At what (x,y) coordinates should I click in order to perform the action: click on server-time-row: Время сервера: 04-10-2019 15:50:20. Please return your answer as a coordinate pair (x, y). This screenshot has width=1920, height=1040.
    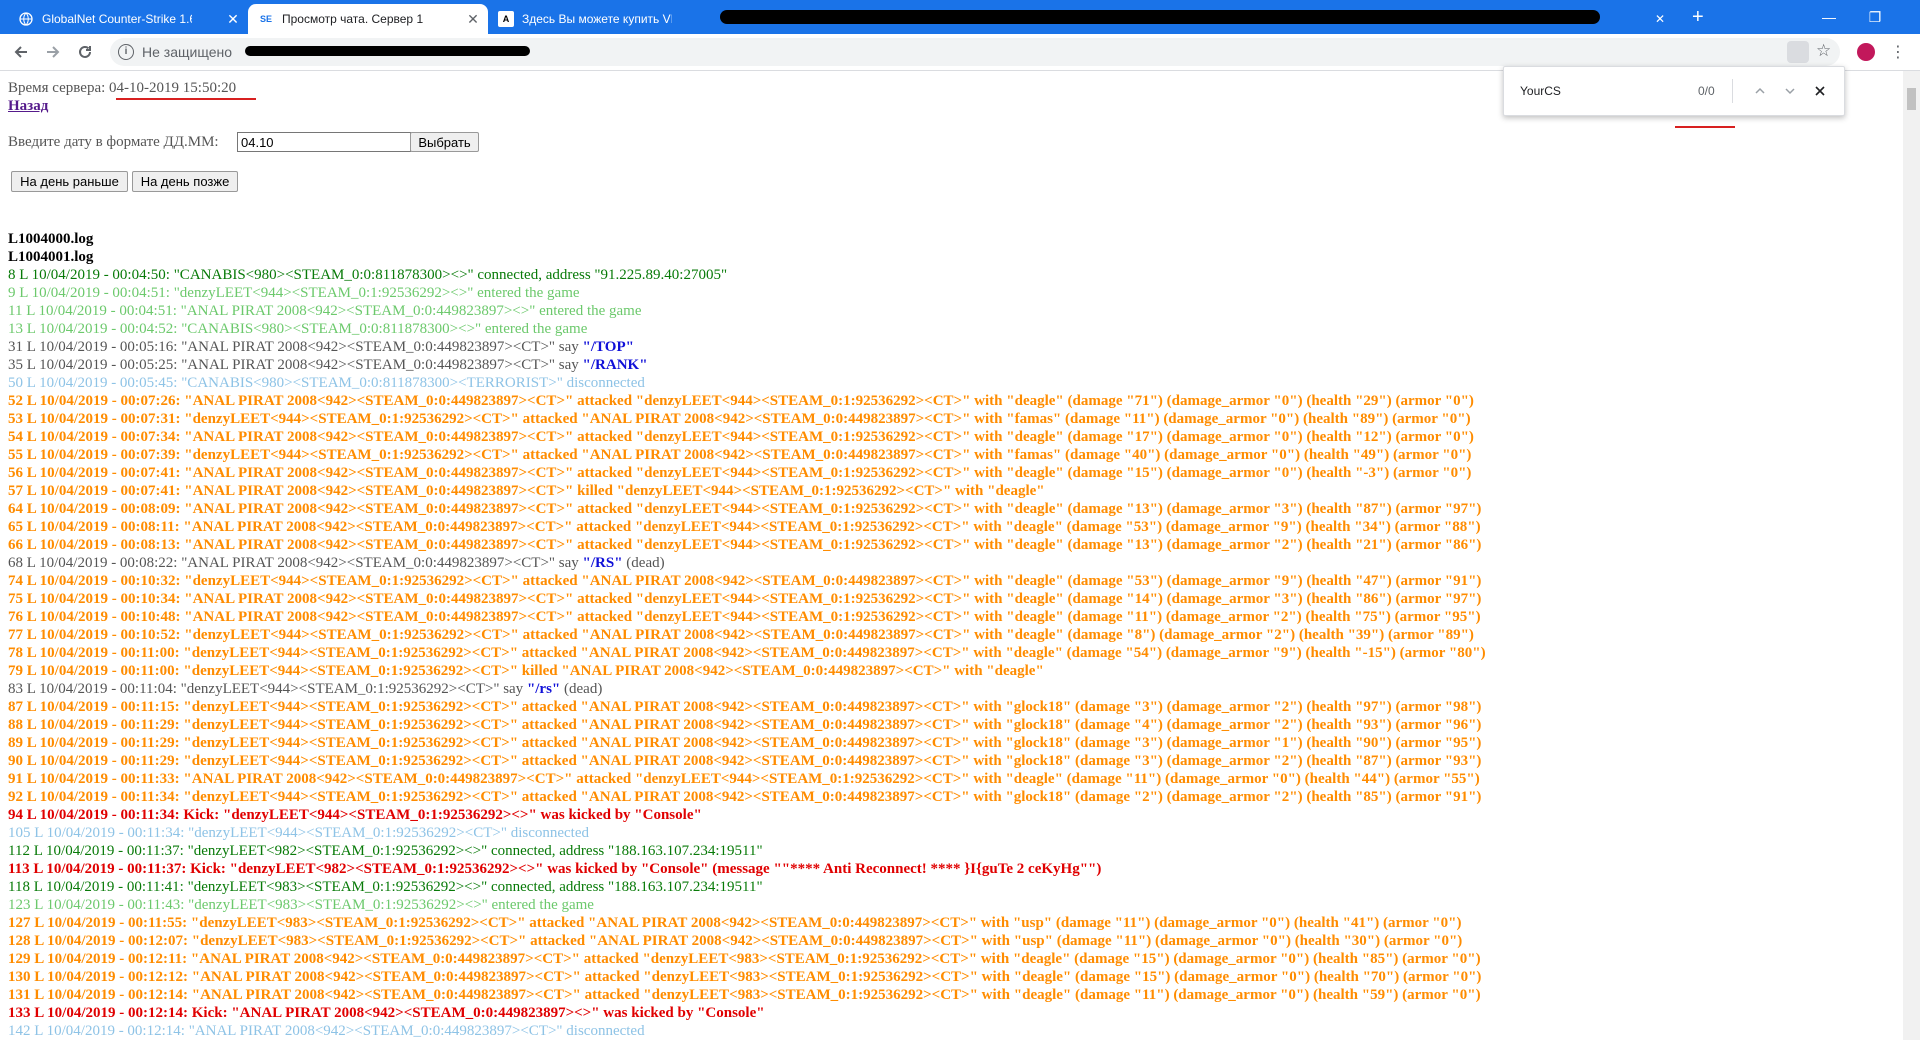
    Looking at the image, I should click on (122, 88).